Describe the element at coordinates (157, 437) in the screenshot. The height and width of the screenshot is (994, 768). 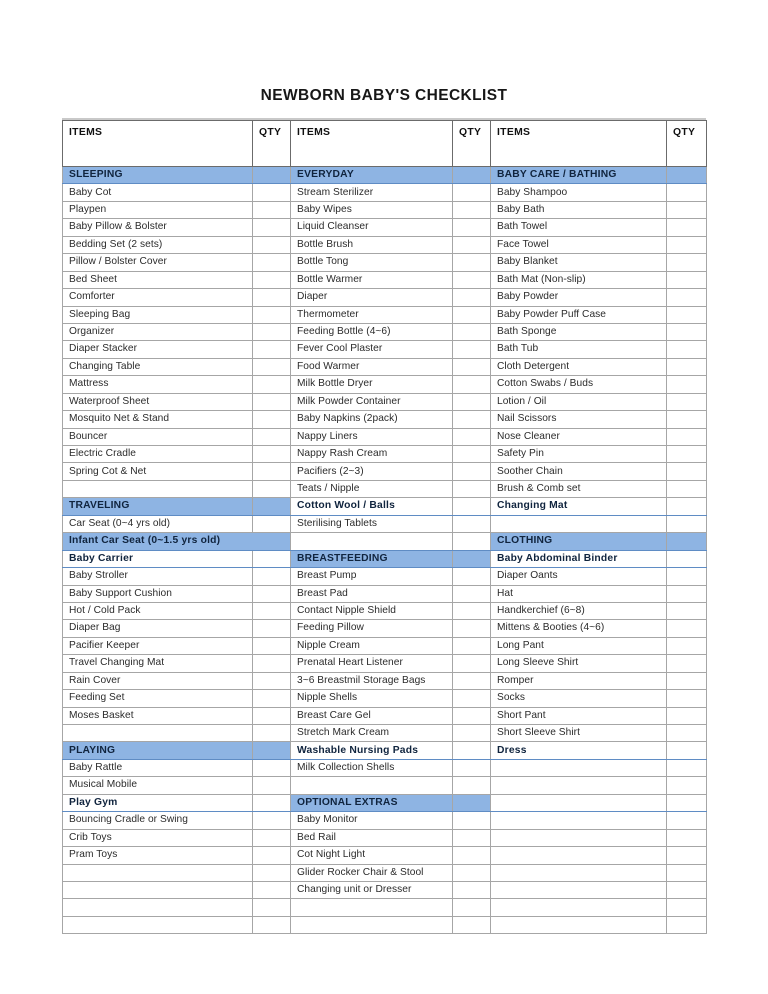
I see `item-cell: Bouncer` at that location.